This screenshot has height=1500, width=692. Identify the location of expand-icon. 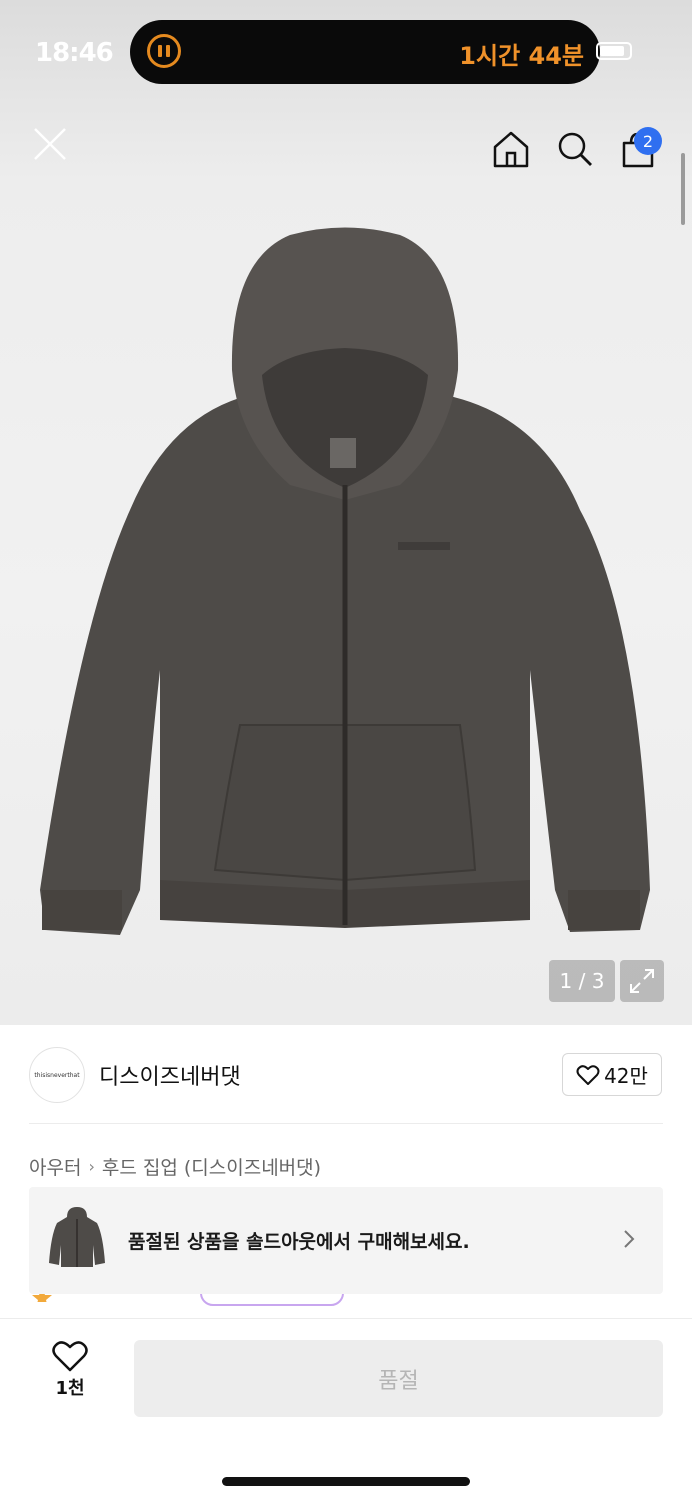
(642, 981).